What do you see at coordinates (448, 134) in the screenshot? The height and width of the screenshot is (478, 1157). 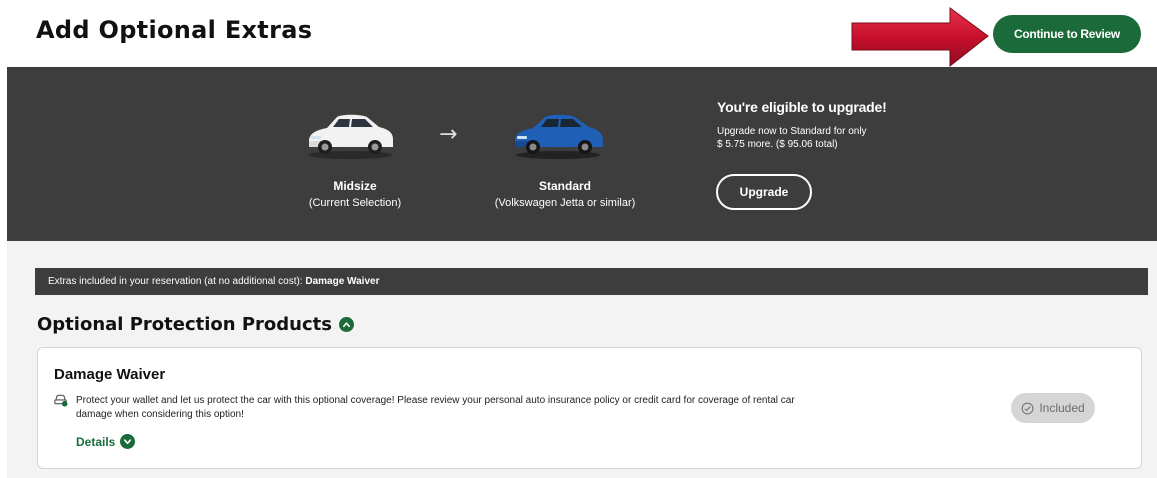 I see `arrow-right-icon: →` at bounding box center [448, 134].